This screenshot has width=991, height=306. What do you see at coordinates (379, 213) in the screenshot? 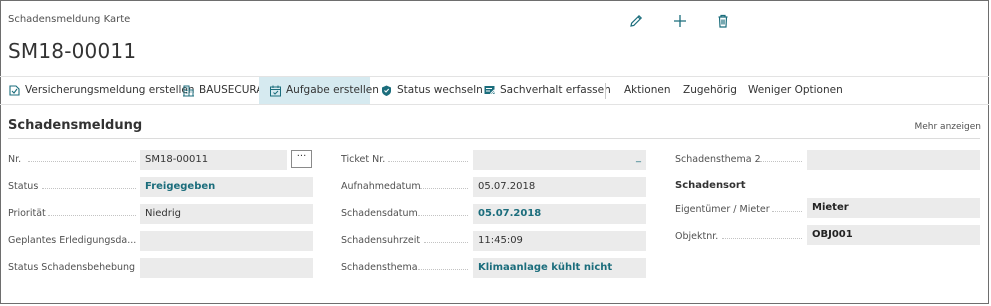
I see `field-label-schadensdatum: Schadensdatum` at bounding box center [379, 213].